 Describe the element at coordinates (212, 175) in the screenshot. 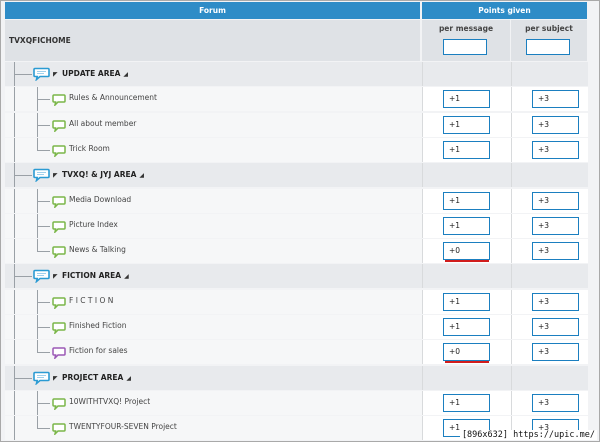

I see `row-name-cell: ◤ TVXQ! & JYJ AREA ◢` at that location.